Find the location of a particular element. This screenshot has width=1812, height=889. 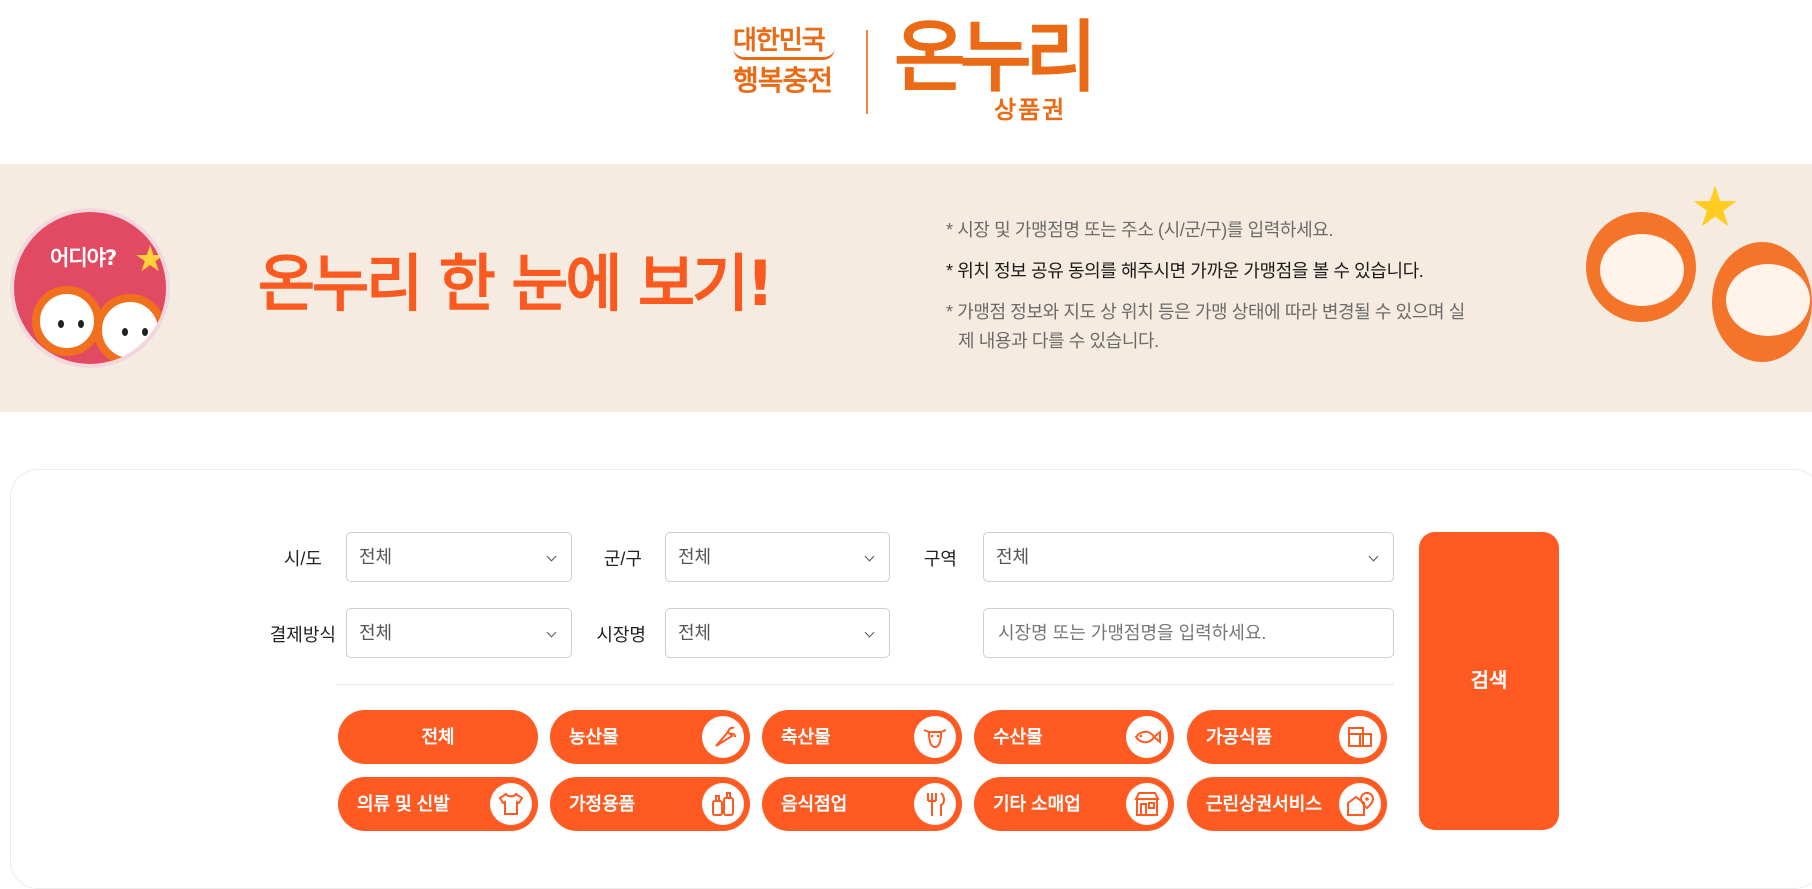

category-seafood-button: 수산물 is located at coordinates (1074, 737).